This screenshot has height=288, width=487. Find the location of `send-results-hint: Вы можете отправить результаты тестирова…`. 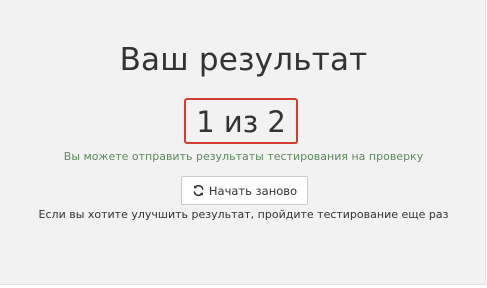

send-results-hint: Вы можете отправить результаты тестирова… is located at coordinates (243, 156).